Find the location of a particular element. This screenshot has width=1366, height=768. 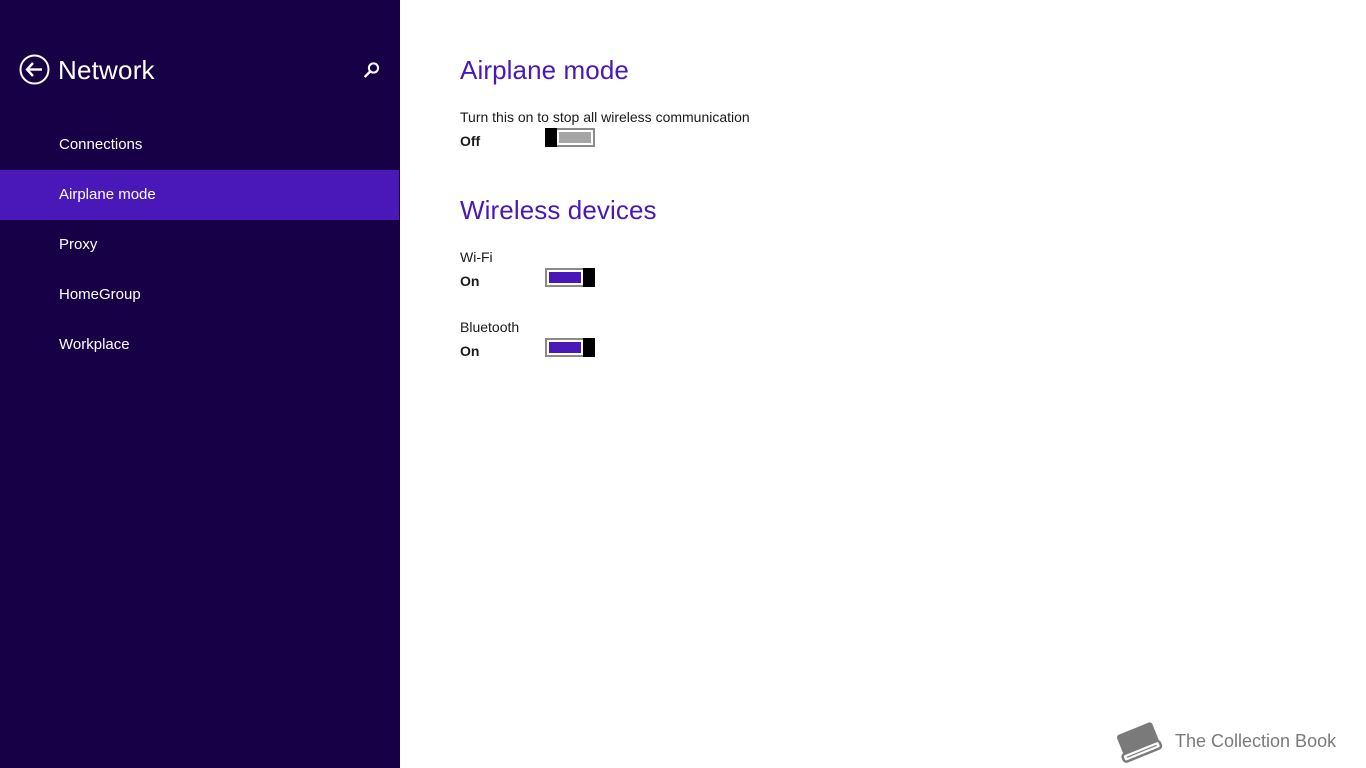

bluetooth-state: On is located at coordinates (470, 351).